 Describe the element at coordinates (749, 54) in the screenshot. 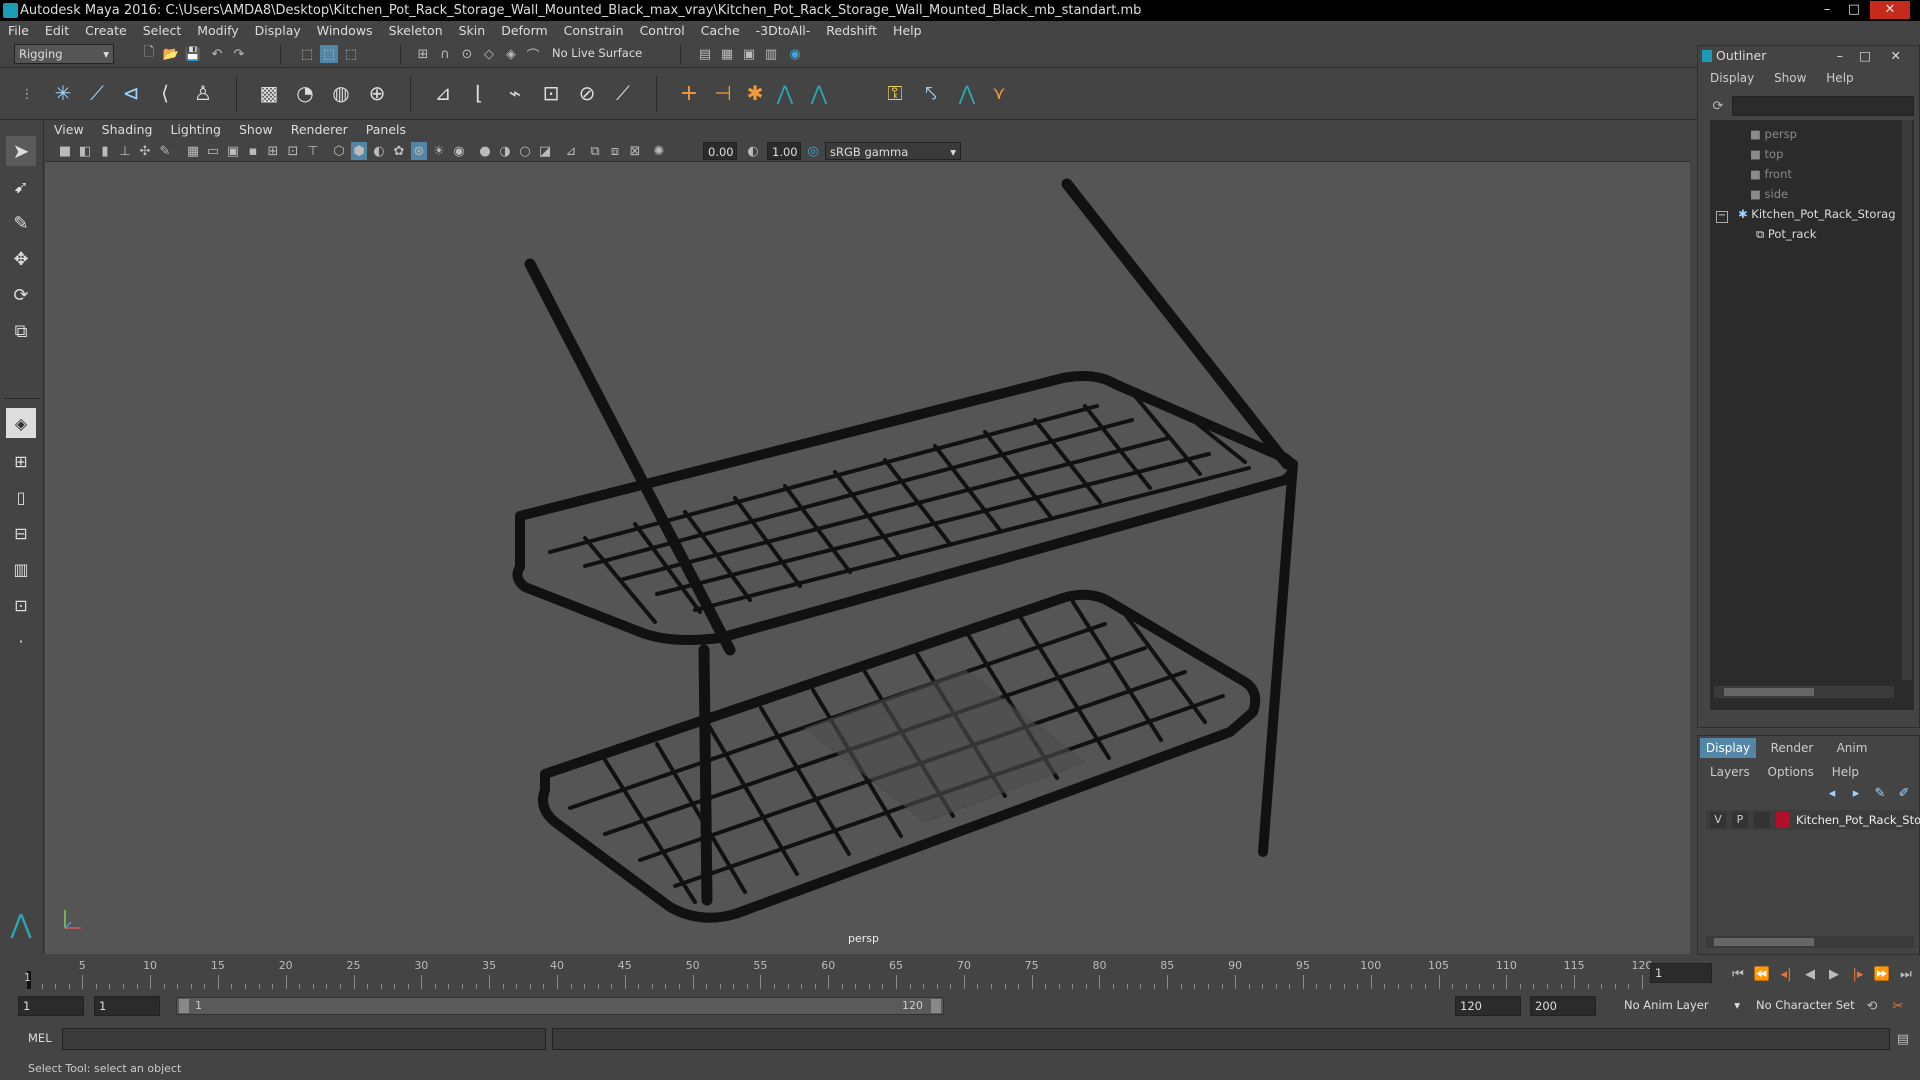

I see `ipr-render-icon: ▣` at that location.